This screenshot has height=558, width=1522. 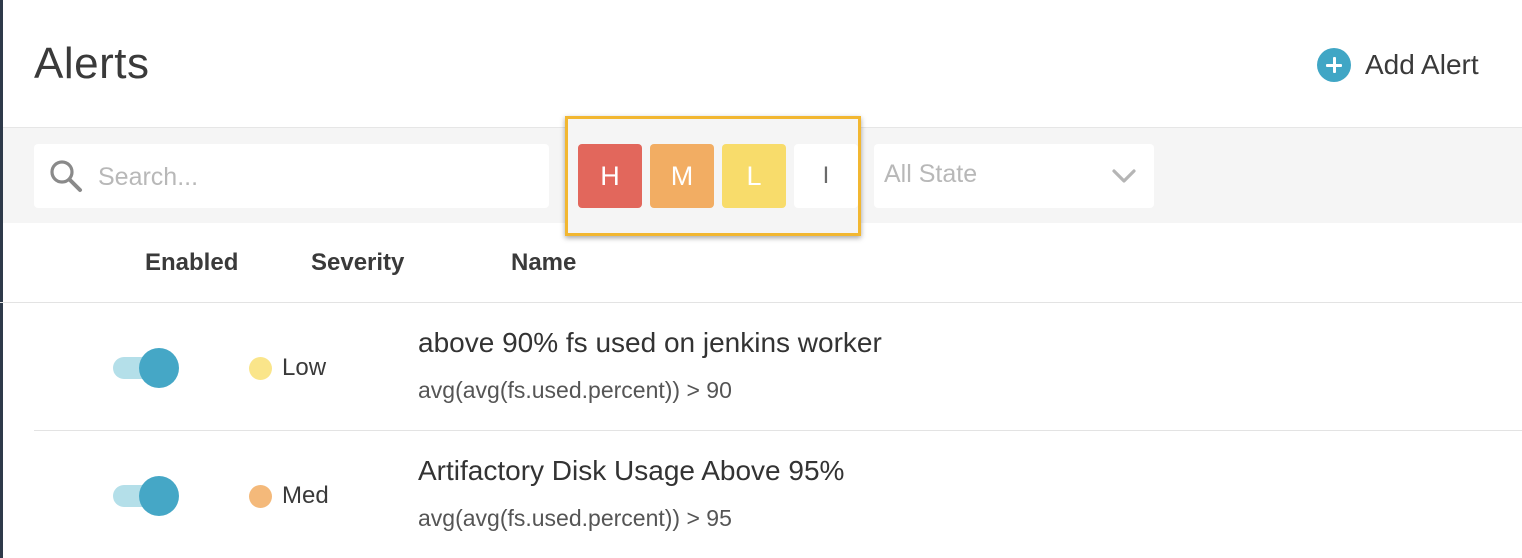 What do you see at coordinates (357, 263) in the screenshot?
I see `column-header-severity: Severity` at bounding box center [357, 263].